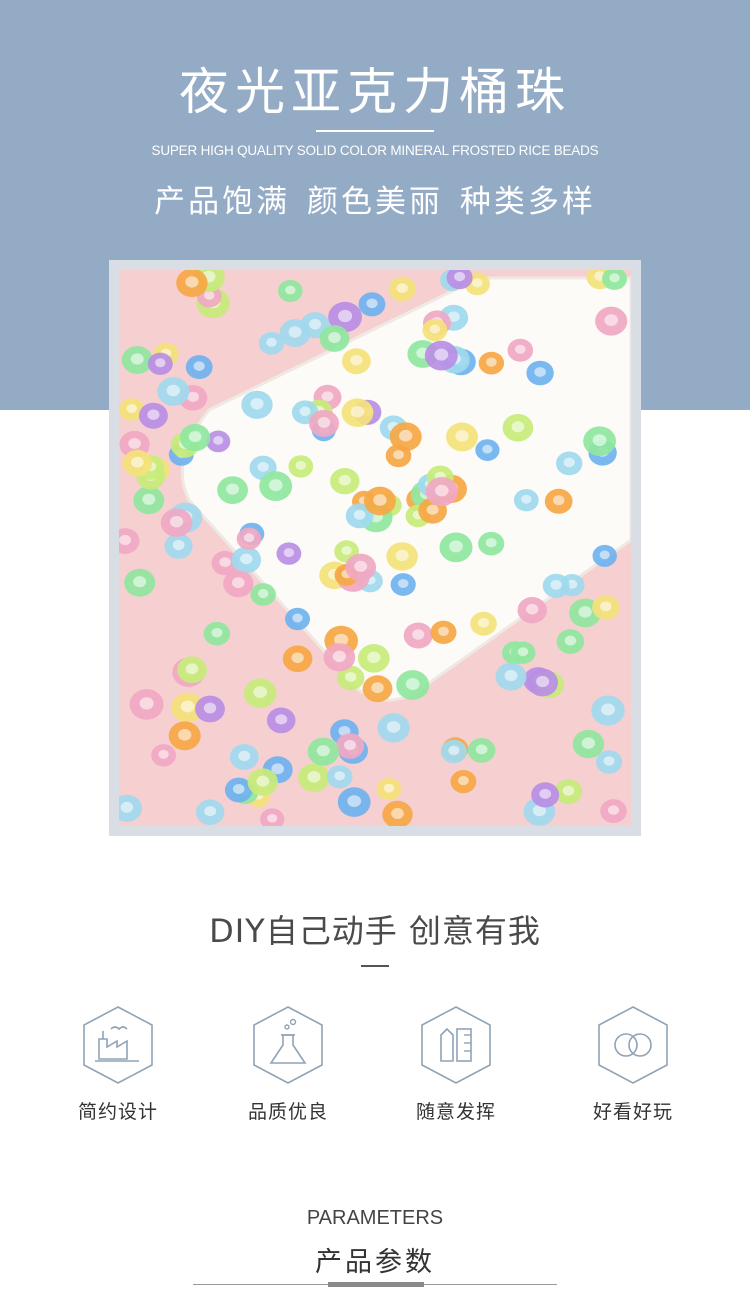 The image size is (750, 1306). Describe the element at coordinates (375, 131) in the screenshot. I see `hero-divider` at that location.